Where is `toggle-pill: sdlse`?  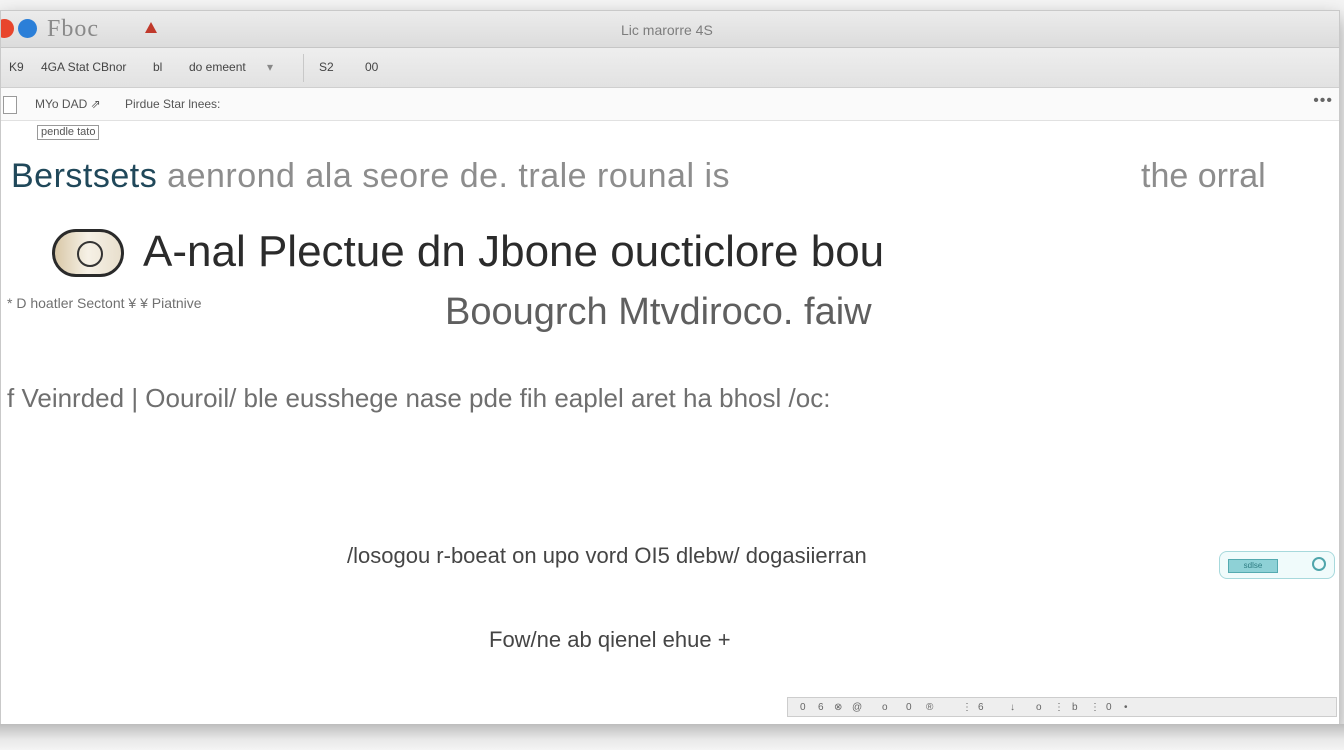 toggle-pill: sdlse is located at coordinates (1277, 565).